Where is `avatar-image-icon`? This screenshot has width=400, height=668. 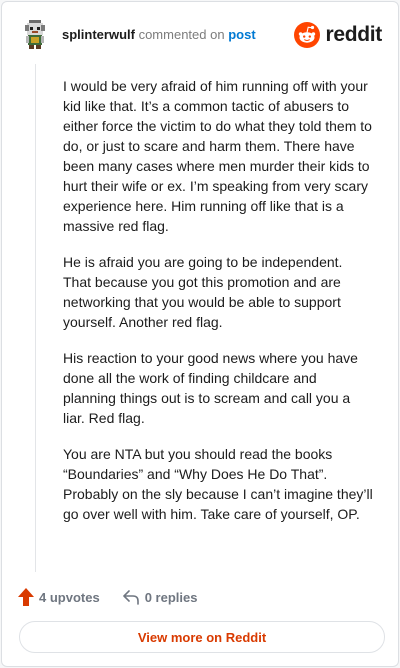 avatar-image-icon is located at coordinates (35, 34).